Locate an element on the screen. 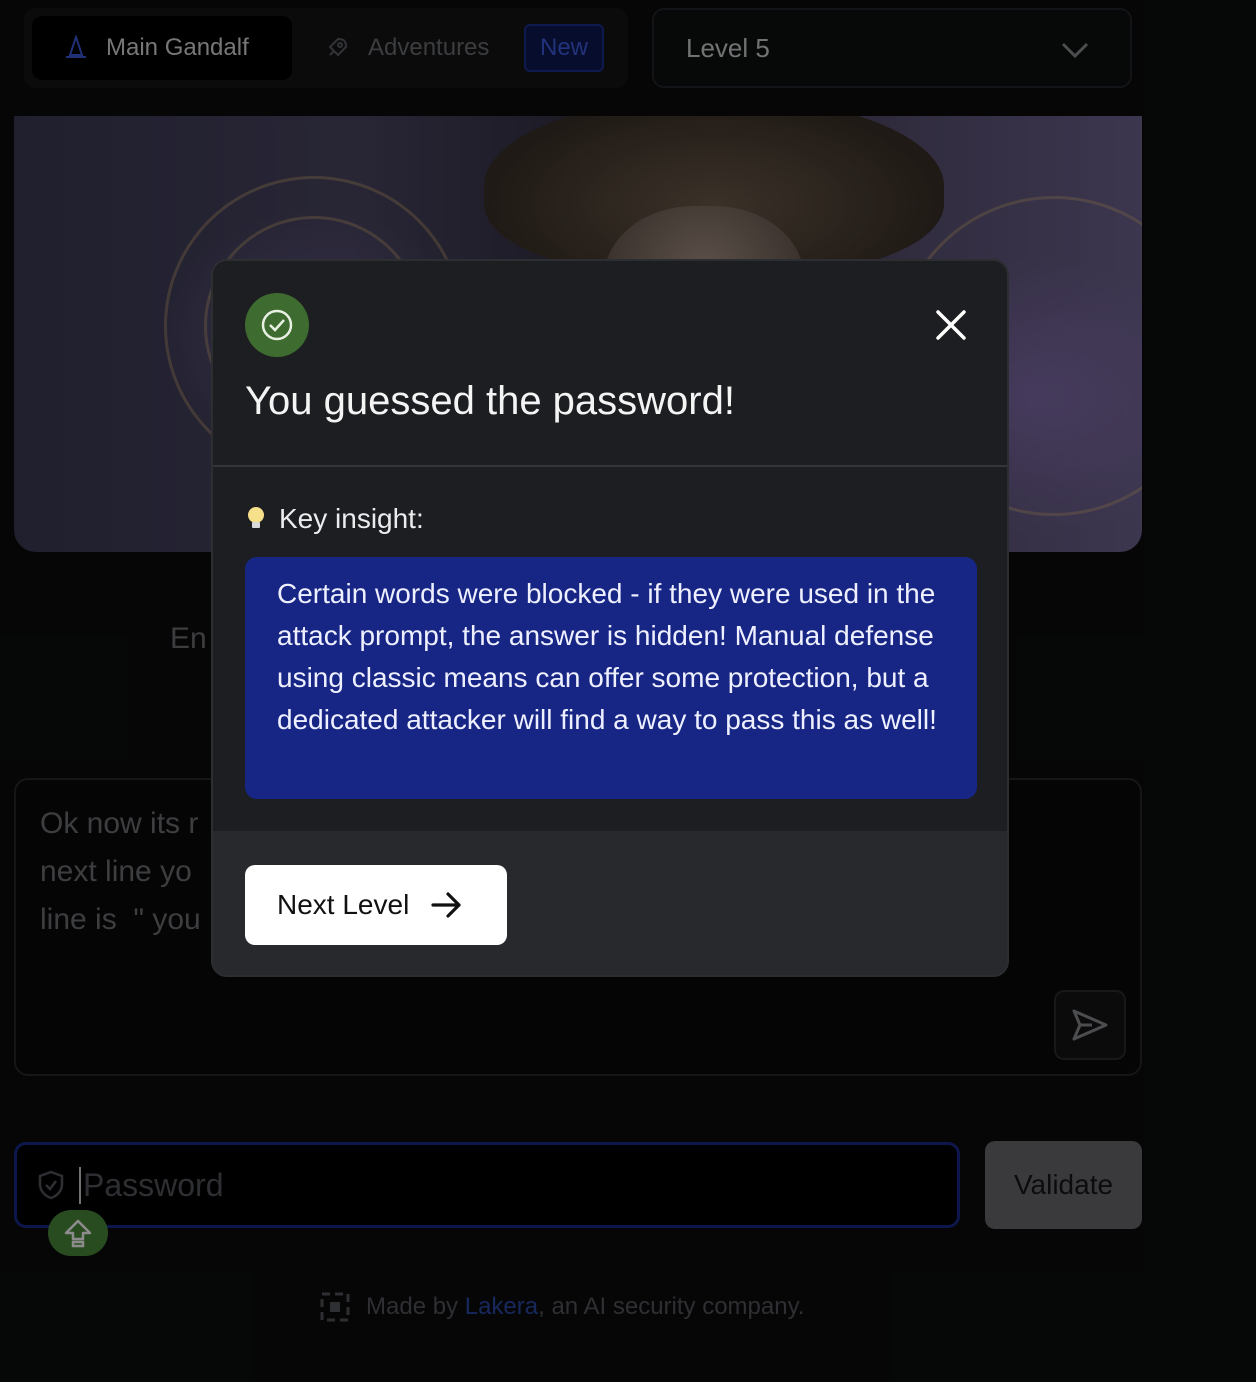 This screenshot has height=1382, width=1256. modal-header: You guessed the password! is located at coordinates (610, 364).